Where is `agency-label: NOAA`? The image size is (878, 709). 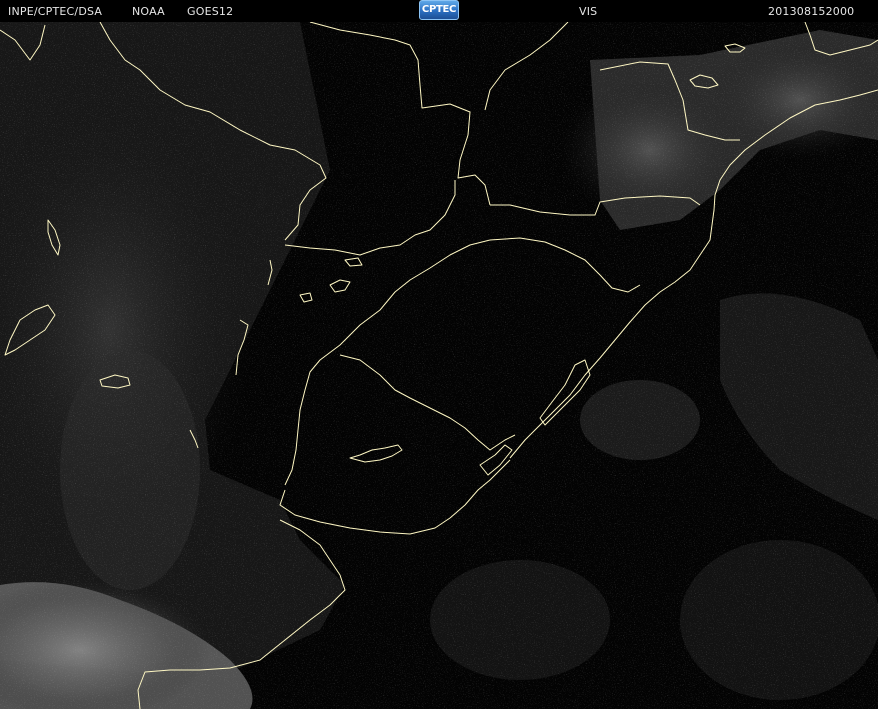
agency-label: NOAA is located at coordinates (148, 11).